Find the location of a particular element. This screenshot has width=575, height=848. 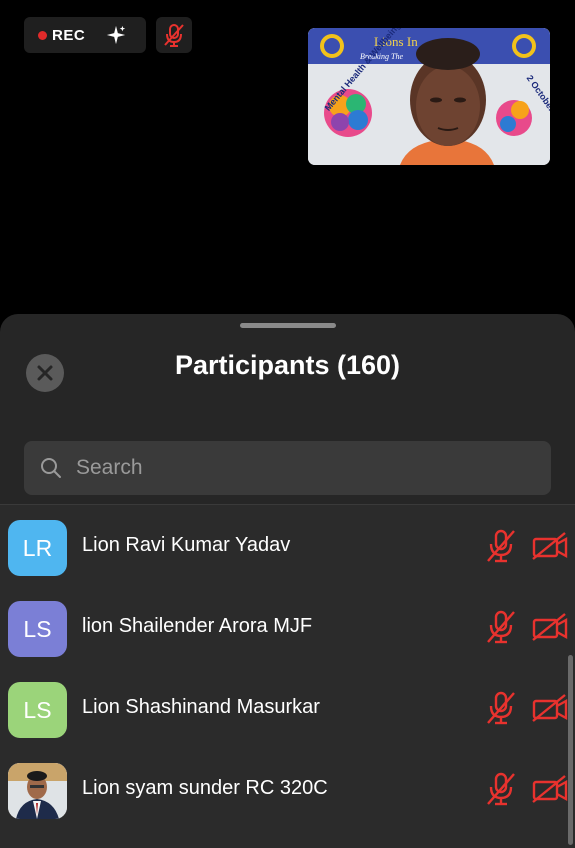

search-icon is located at coordinates (51, 468).